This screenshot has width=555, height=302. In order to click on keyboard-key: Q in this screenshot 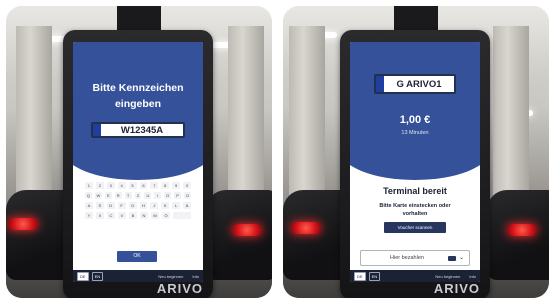, I will do `click(88, 195)`.